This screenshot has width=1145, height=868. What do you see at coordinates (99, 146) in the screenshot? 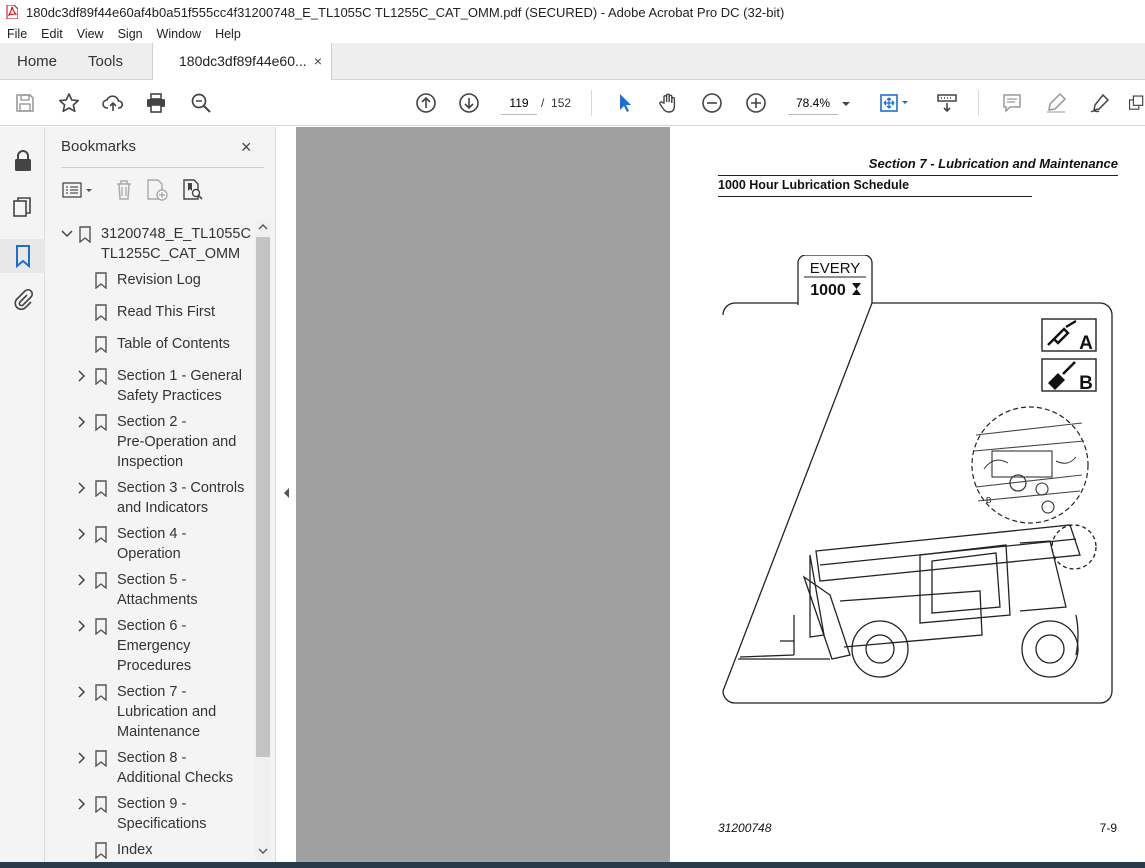
I see `bookmarks-title: Bookmarks` at bounding box center [99, 146].